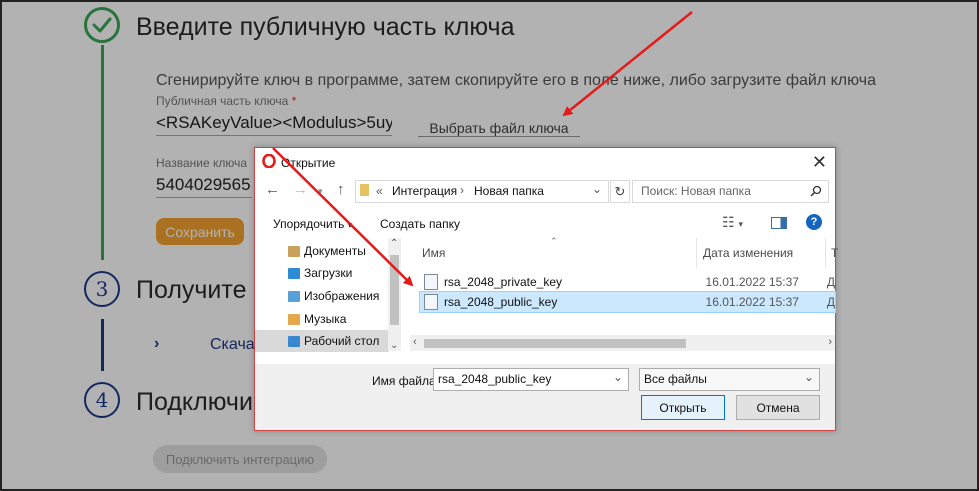 This screenshot has width=979, height=491. What do you see at coordinates (732, 222) in the screenshot?
I see `view-options-icon: ☷ ▾` at bounding box center [732, 222].